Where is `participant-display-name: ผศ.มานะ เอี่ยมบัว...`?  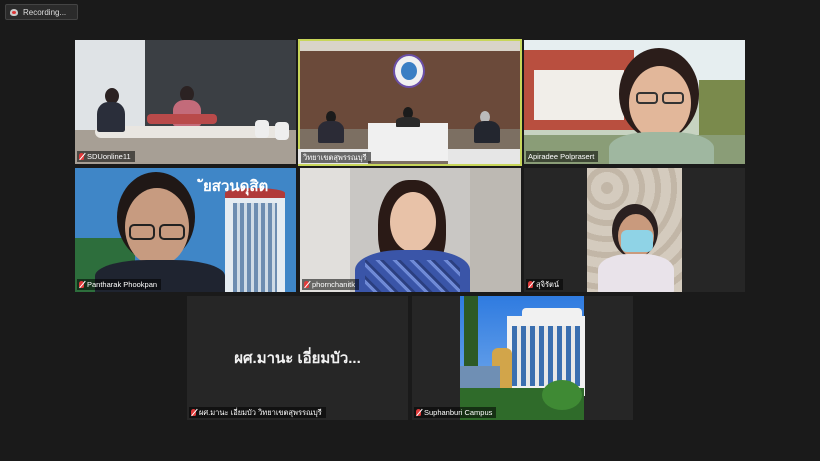
participant-display-name: ผศ.มานะ เอี่ยมบัว... is located at coordinates (297, 358).